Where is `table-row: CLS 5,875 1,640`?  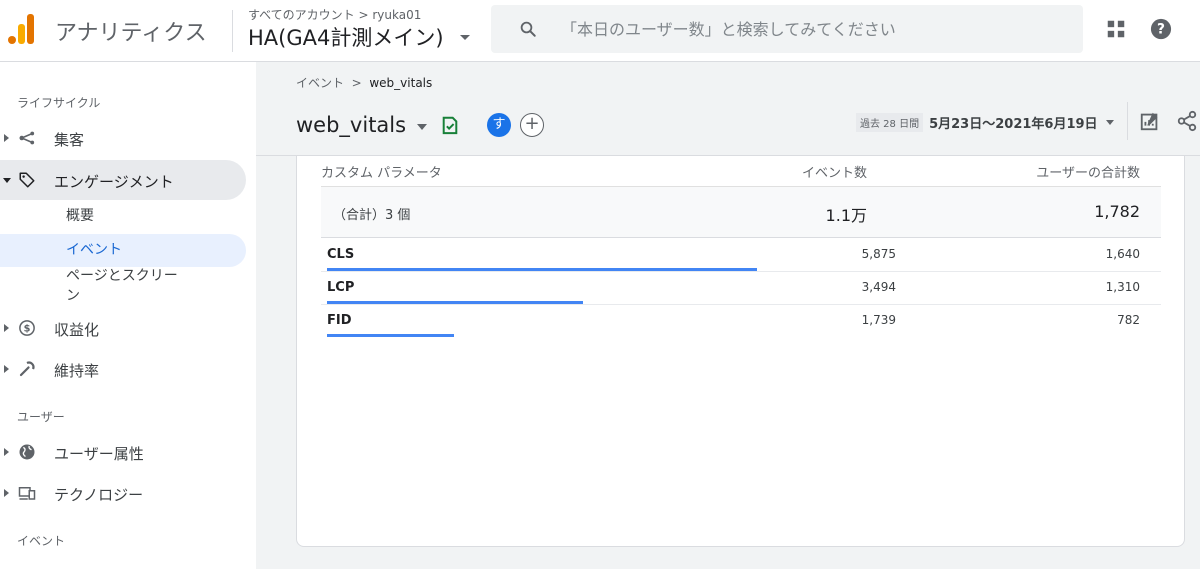
table-row: CLS 5,875 1,640 is located at coordinates (741, 255).